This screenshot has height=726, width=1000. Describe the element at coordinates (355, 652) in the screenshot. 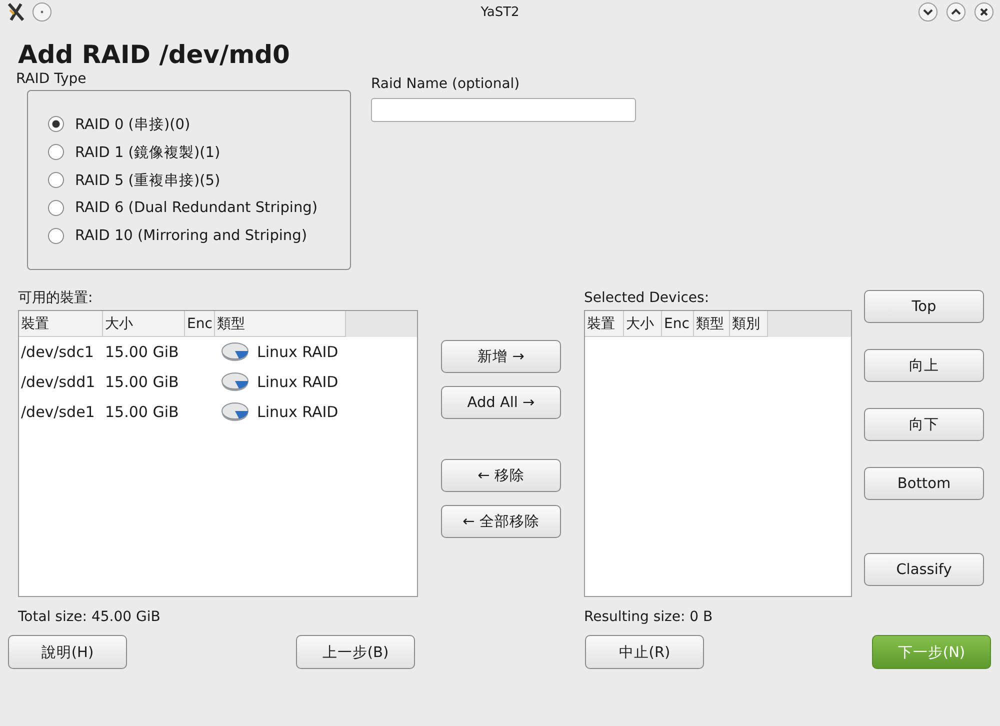

I see `footer-button: 上一步(B)` at that location.